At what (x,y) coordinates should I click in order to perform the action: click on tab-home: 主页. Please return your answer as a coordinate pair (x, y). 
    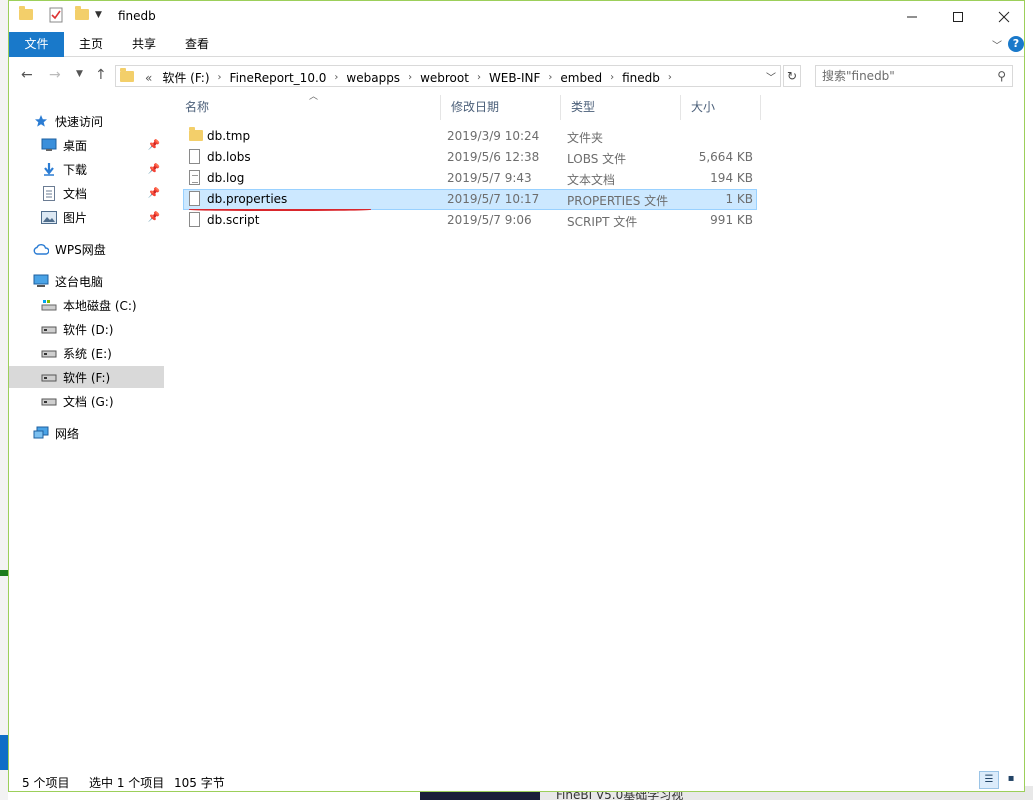
    Looking at the image, I should click on (91, 44).